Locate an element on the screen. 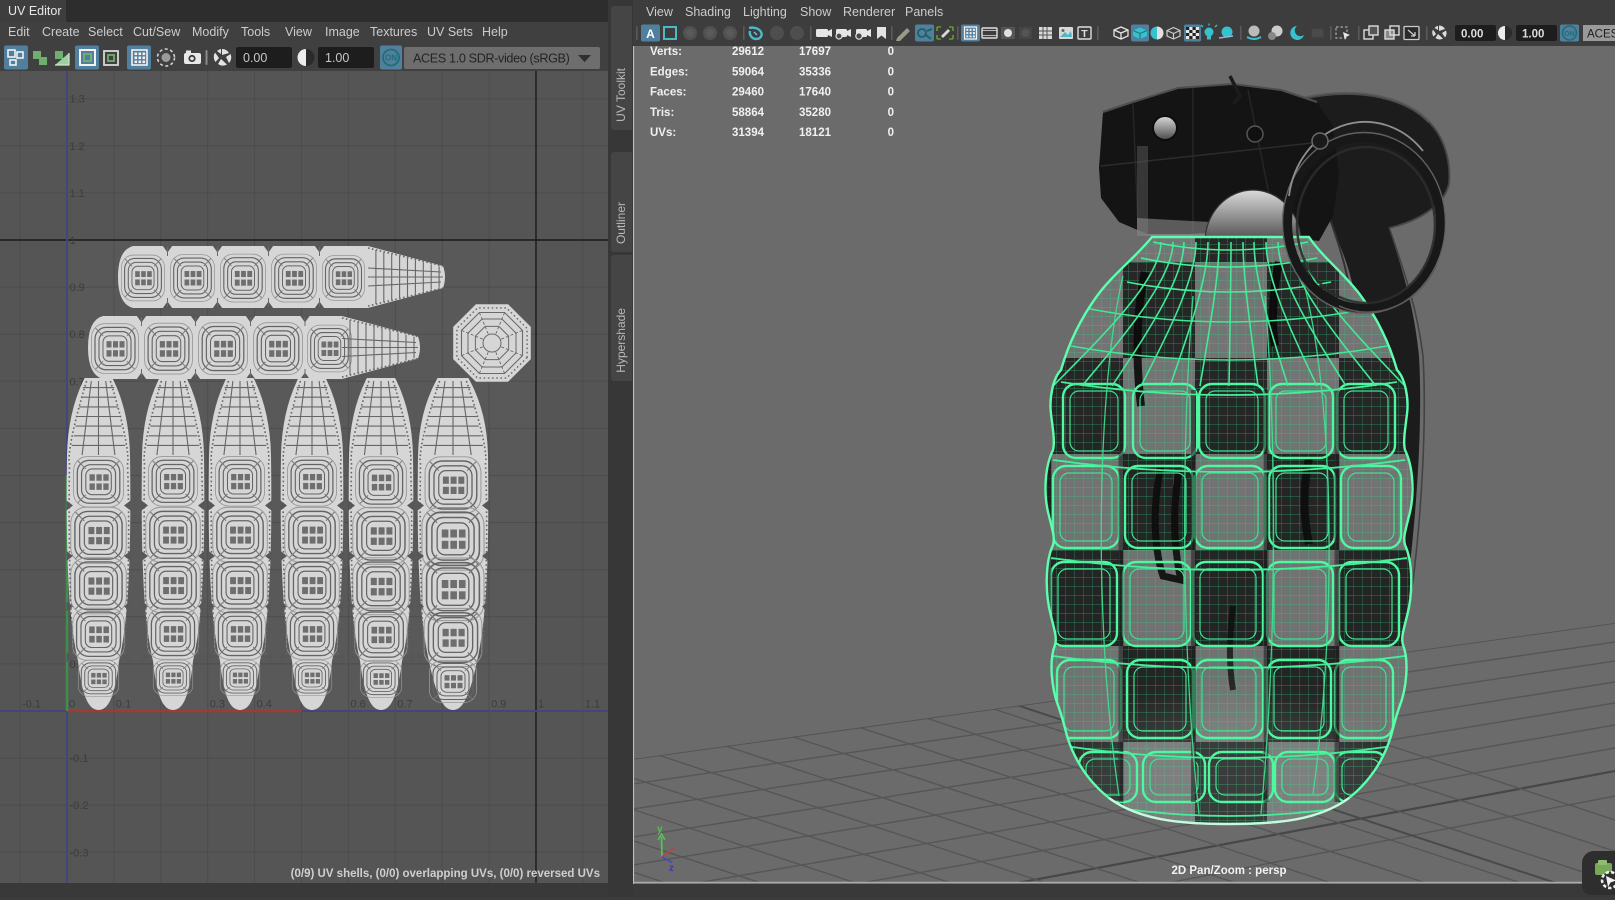 The height and width of the screenshot is (900, 1615). svg-text: 0.3 is located at coordinates (217, 705).